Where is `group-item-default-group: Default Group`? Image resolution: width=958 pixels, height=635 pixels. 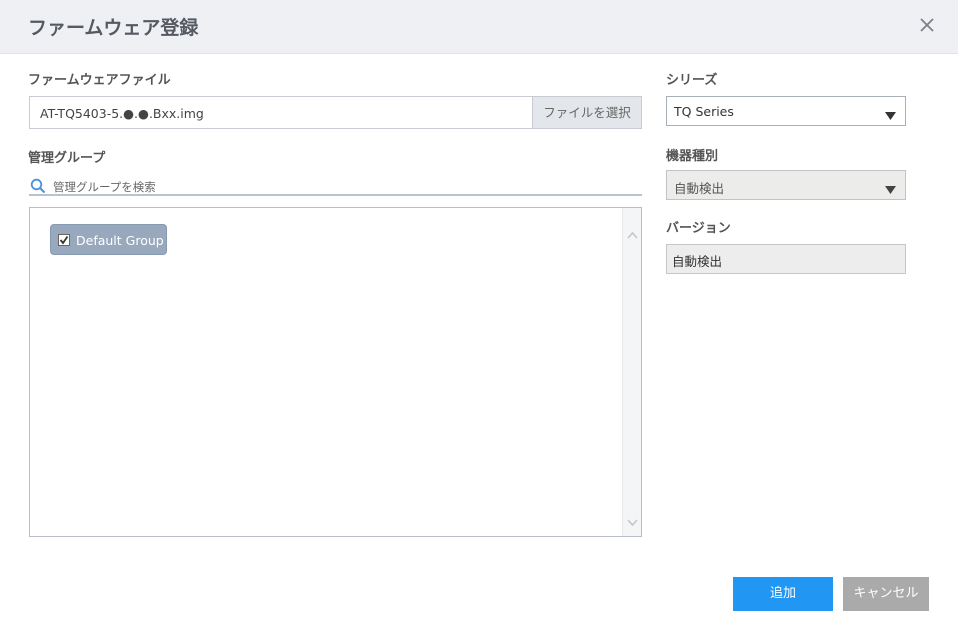
group-item-default-group: Default Group is located at coordinates (108, 239).